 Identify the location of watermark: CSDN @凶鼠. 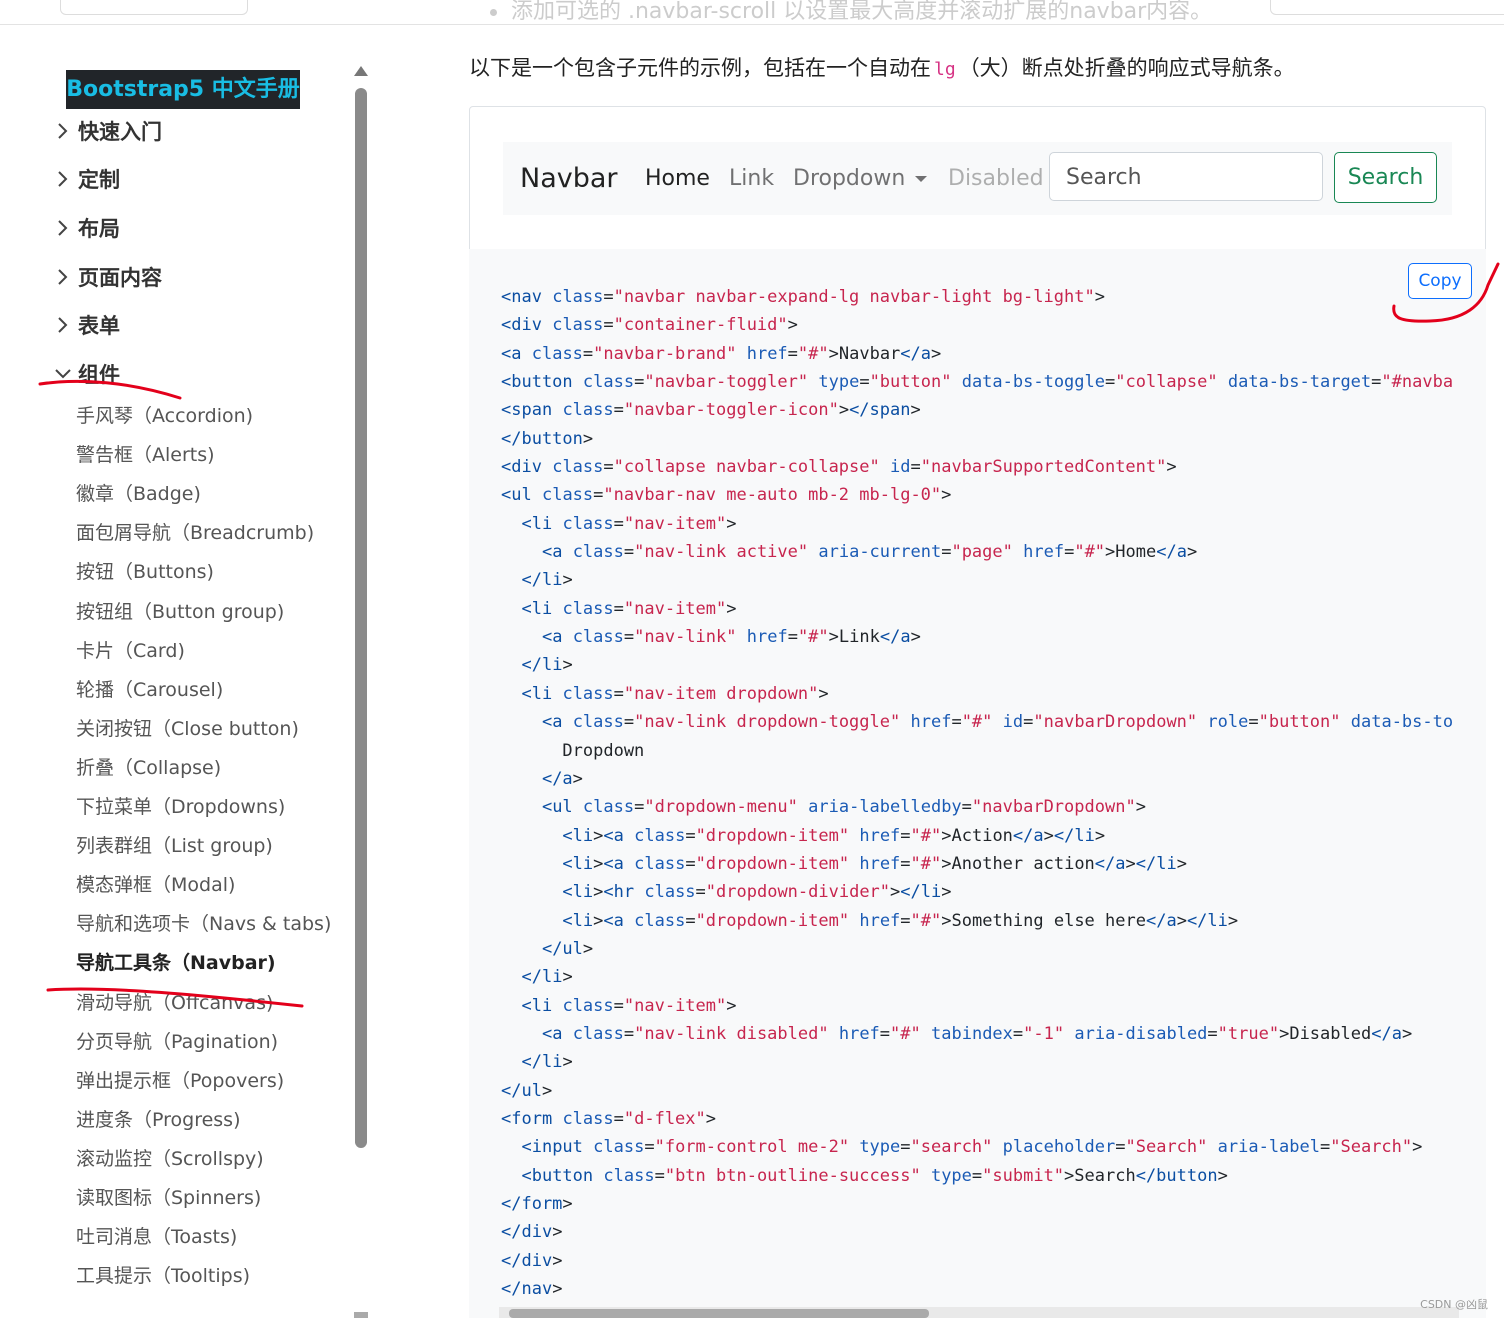
(1454, 1304).